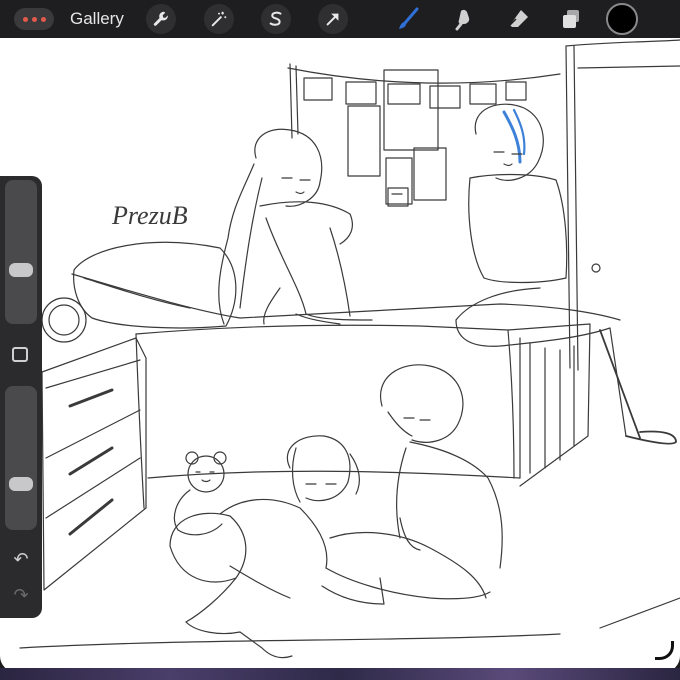  What do you see at coordinates (408, 19) in the screenshot?
I see `brush-icon` at bounding box center [408, 19].